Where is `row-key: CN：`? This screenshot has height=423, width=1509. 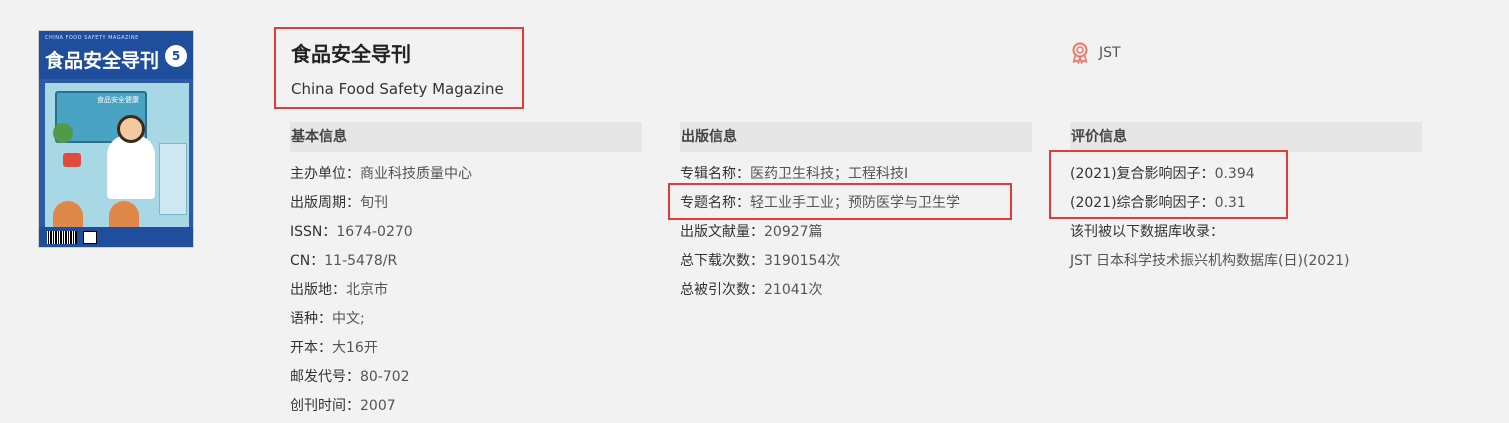 row-key: CN： is located at coordinates (307, 261).